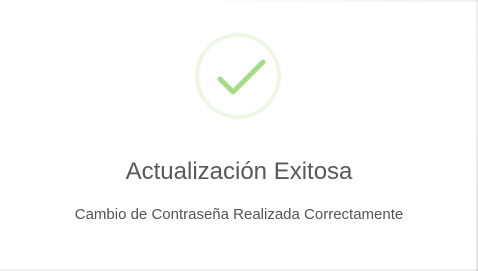  I want to click on dialog-top-edge, so click(323, 1).